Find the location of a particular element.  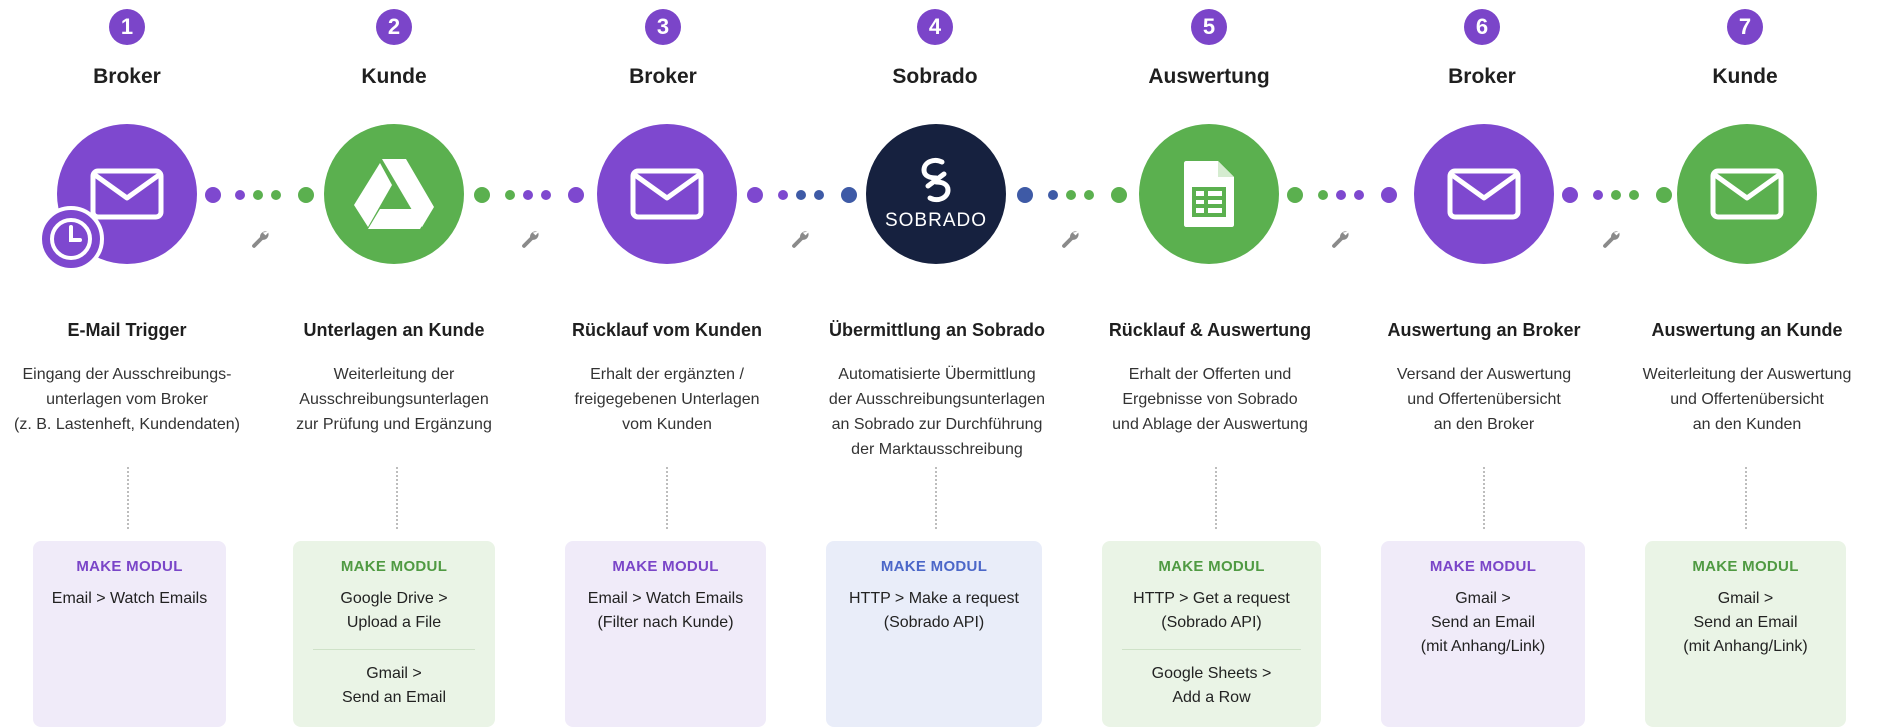

clock-icon is located at coordinates (71, 239).